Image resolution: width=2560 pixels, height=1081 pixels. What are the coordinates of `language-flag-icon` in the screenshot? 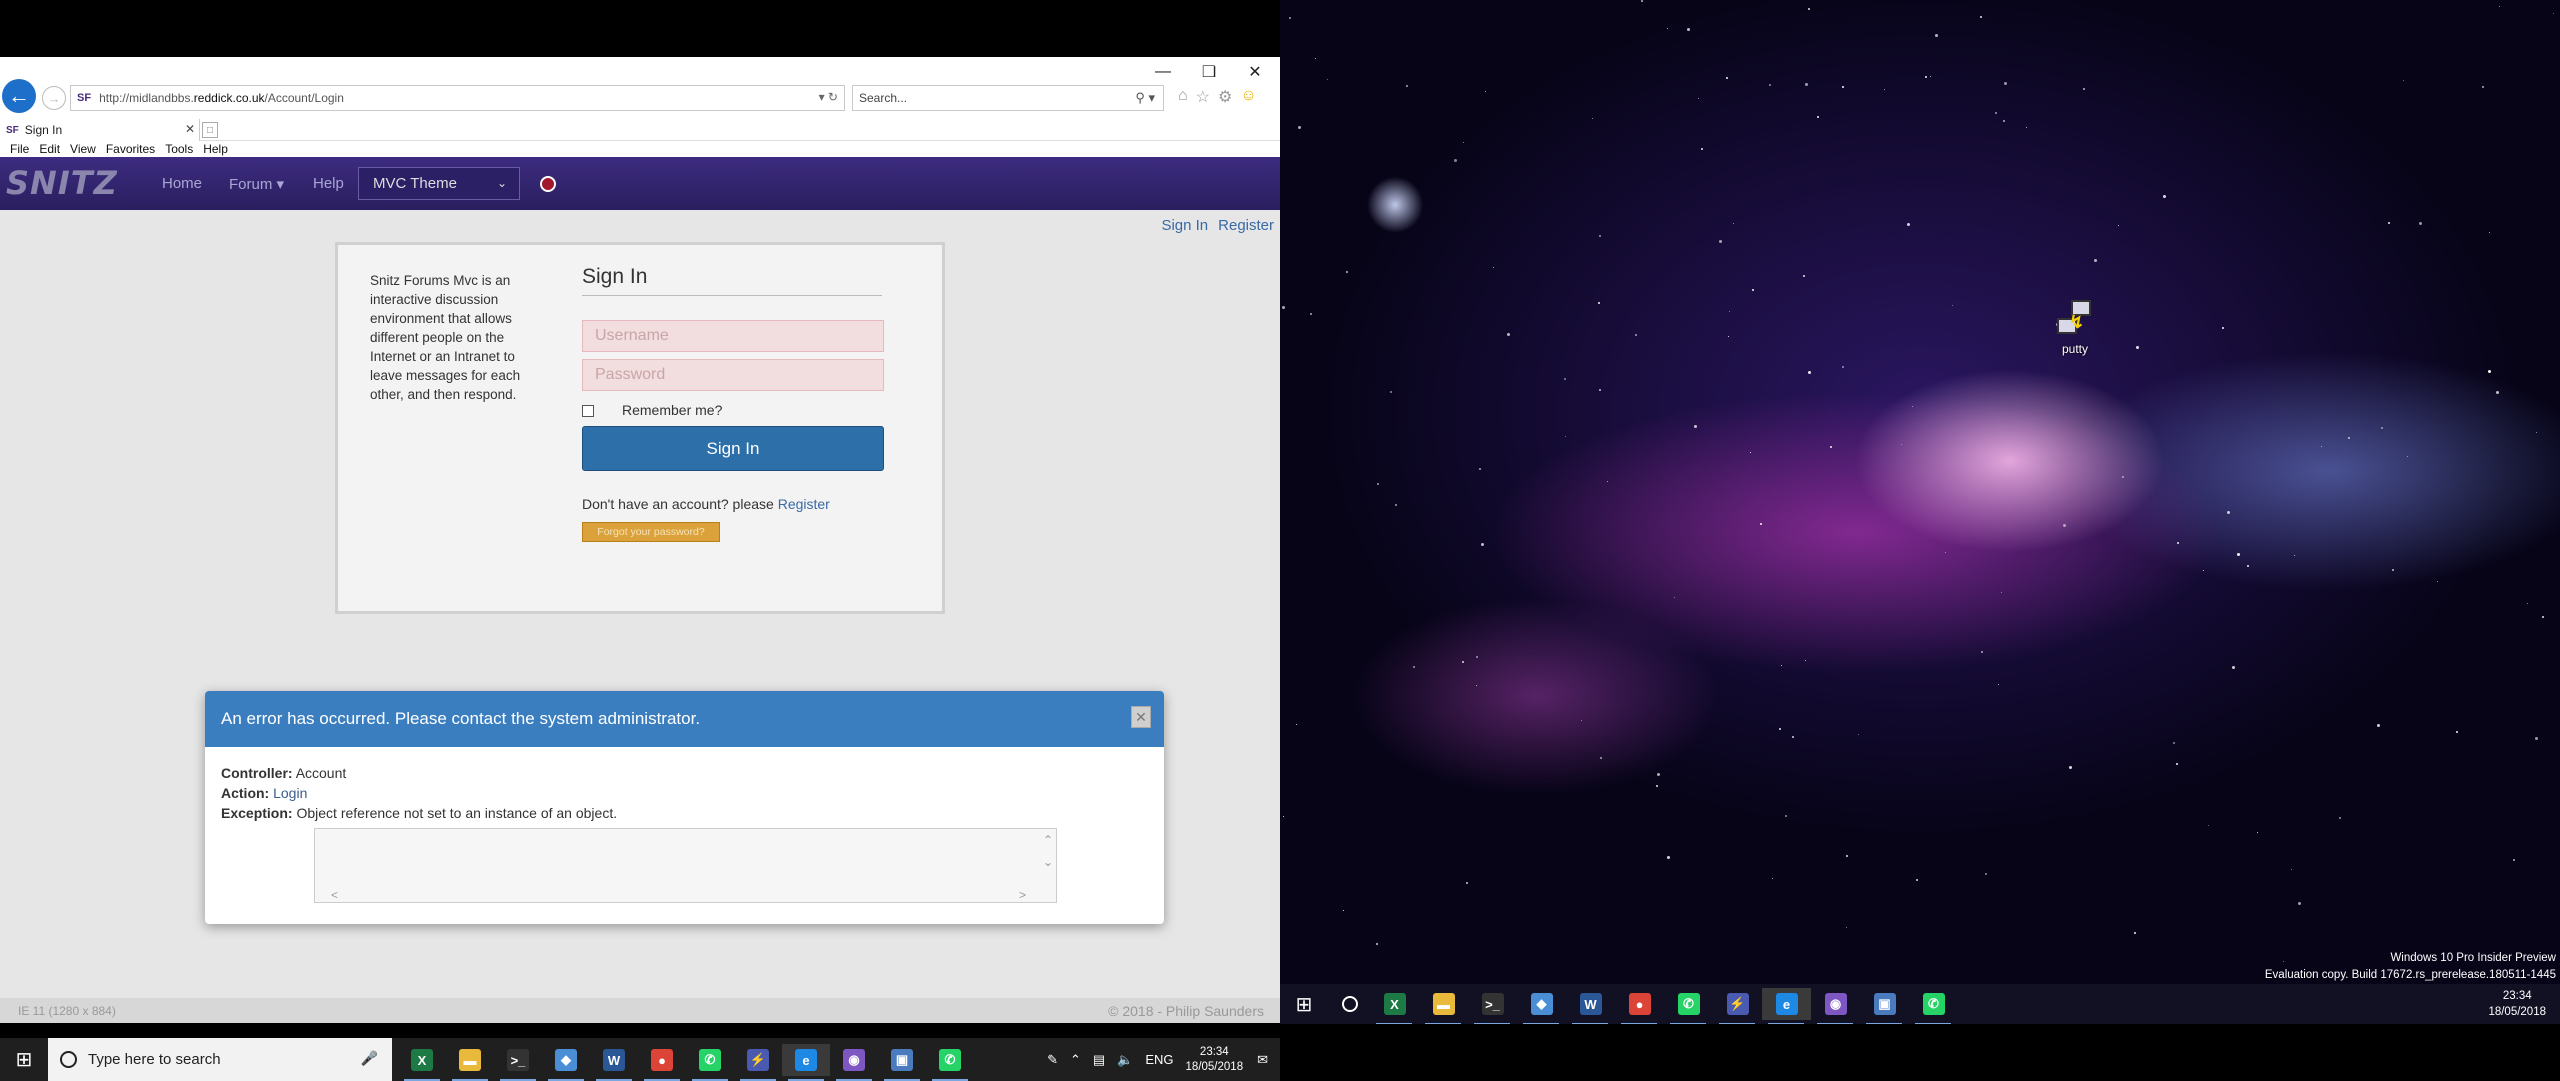 It's located at (548, 184).